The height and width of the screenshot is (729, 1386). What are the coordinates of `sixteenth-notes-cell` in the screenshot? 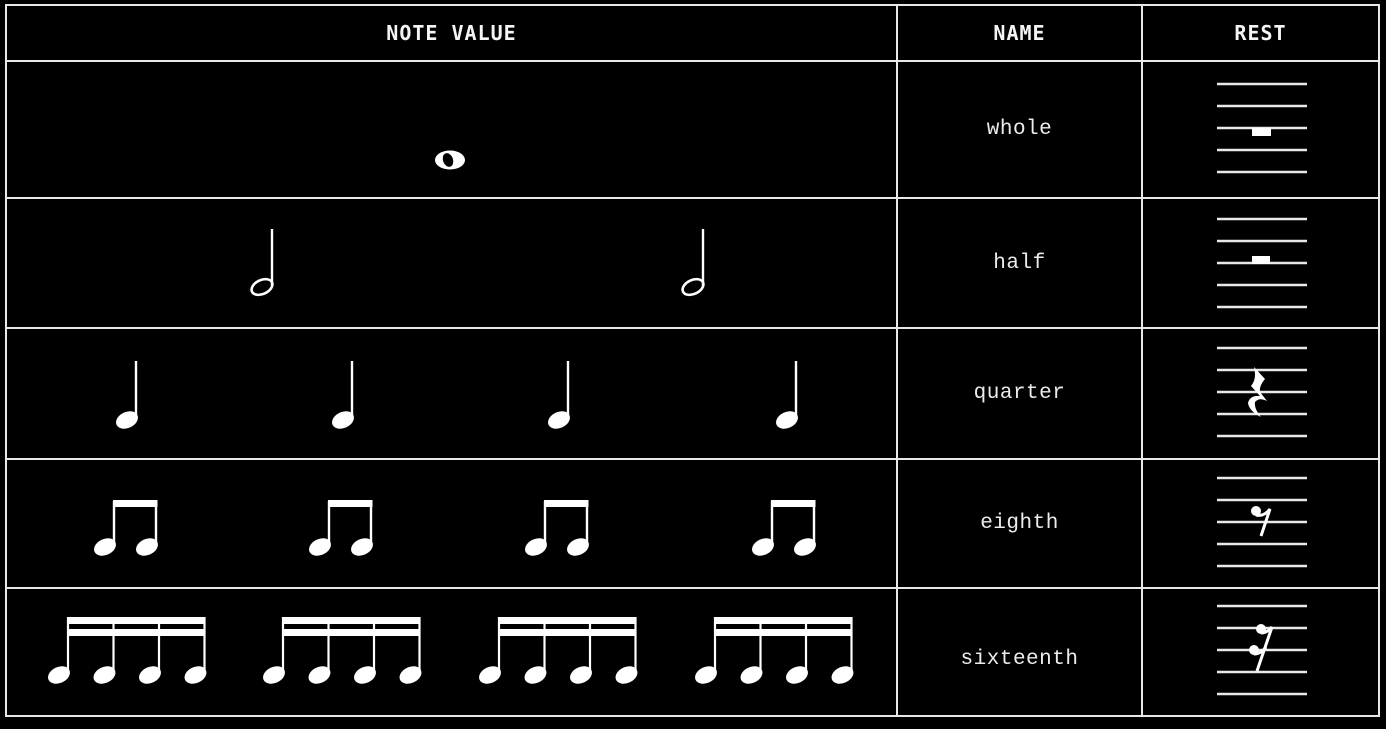 It's located at (451, 650).